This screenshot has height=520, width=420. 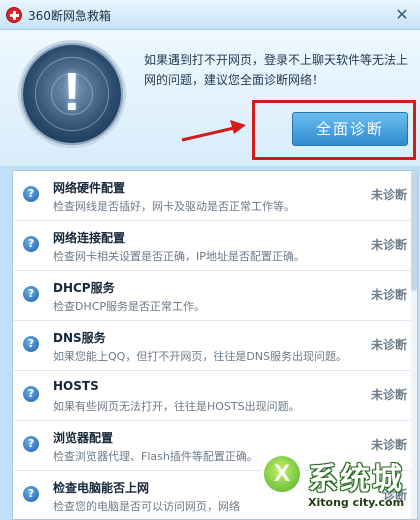 I want to click on list-item-hardware: ? 网络硬件配置 检查网线是否插好，网卡及驱动是否正常工作等。 未诊断, so click(x=215, y=196).